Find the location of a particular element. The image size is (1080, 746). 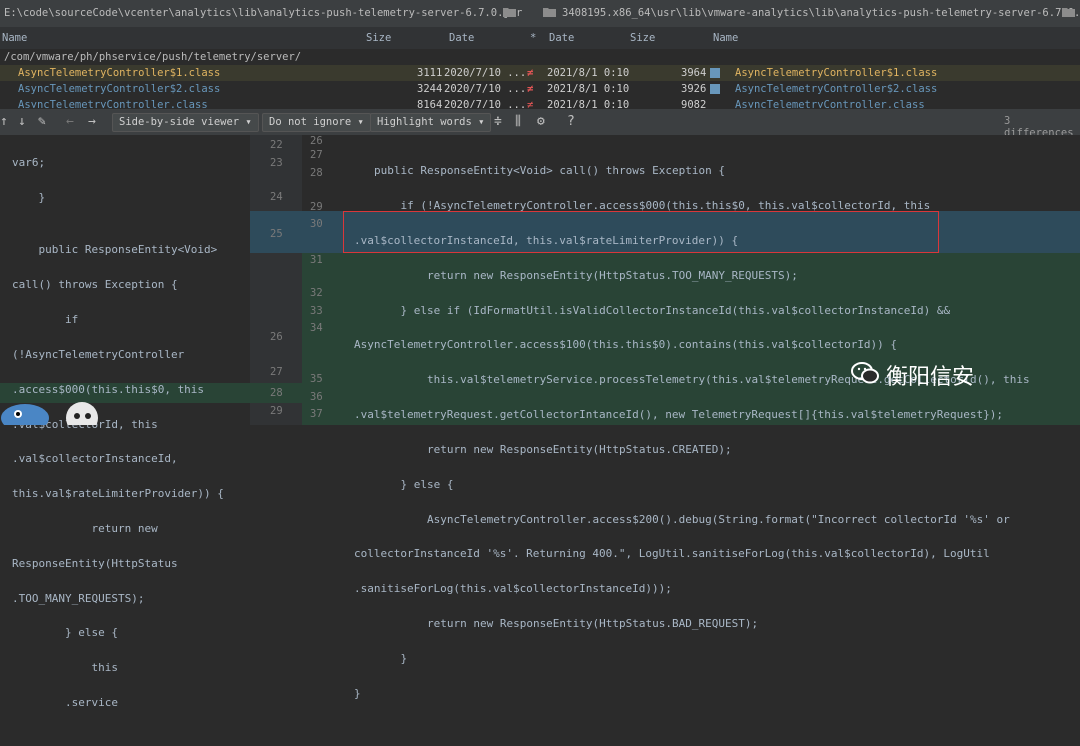

arrow-up-icon: ↑ is located at coordinates (4, 121).